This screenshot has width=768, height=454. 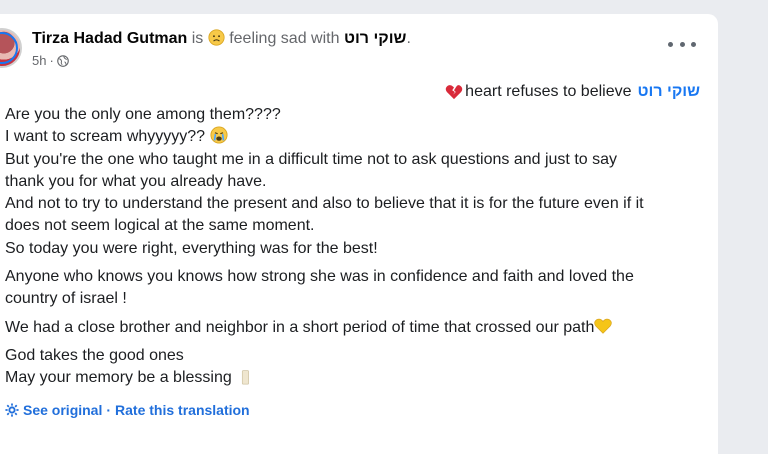 What do you see at coordinates (63, 60) in the screenshot?
I see `globe-icon` at bounding box center [63, 60].